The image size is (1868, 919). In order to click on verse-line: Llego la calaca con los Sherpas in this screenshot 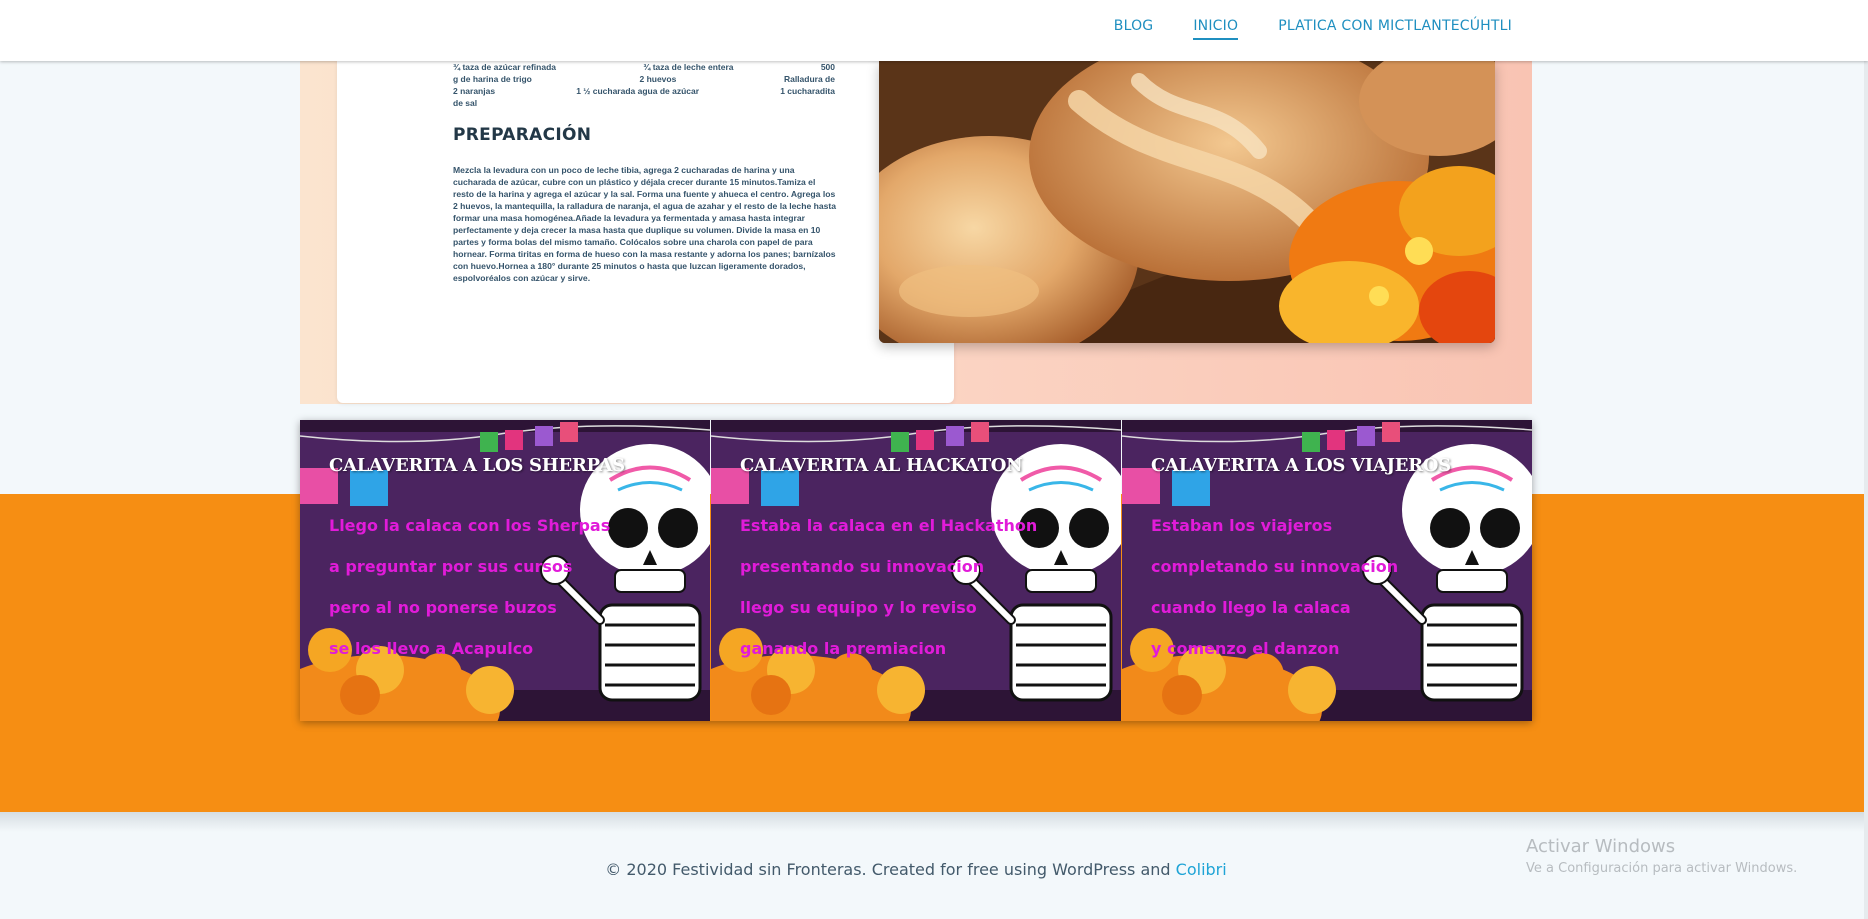, I will do `click(470, 525)`.